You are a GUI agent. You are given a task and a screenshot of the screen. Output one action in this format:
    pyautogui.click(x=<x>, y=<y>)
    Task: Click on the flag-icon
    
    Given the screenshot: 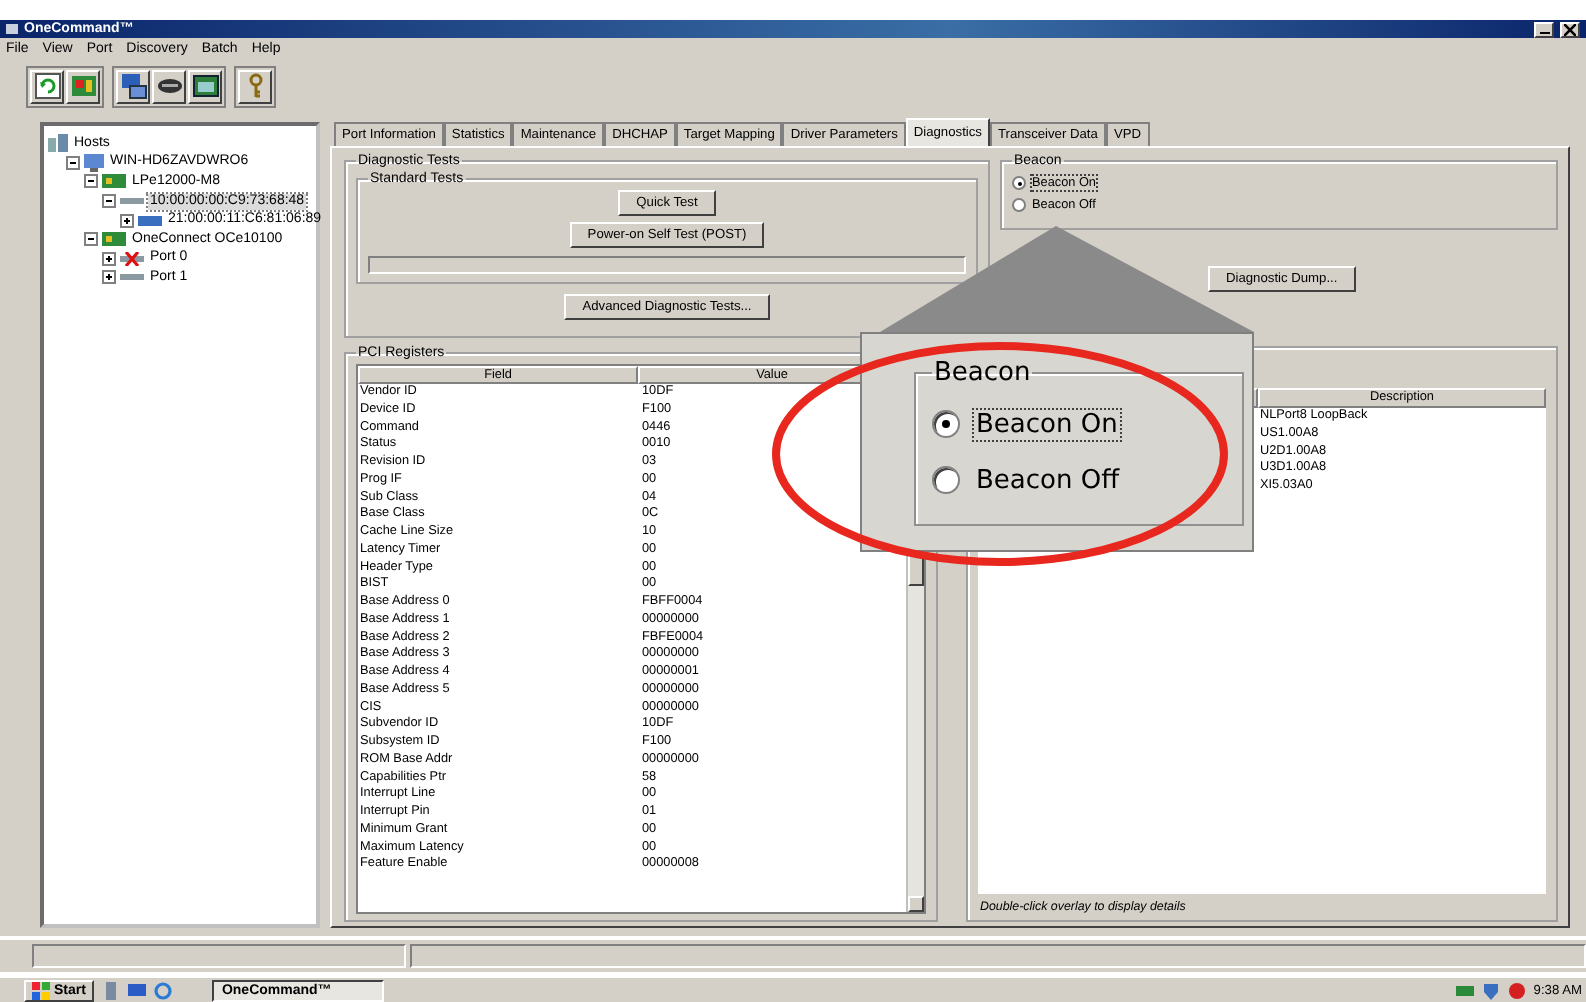 What is the action you would take?
    pyautogui.click(x=41, y=990)
    